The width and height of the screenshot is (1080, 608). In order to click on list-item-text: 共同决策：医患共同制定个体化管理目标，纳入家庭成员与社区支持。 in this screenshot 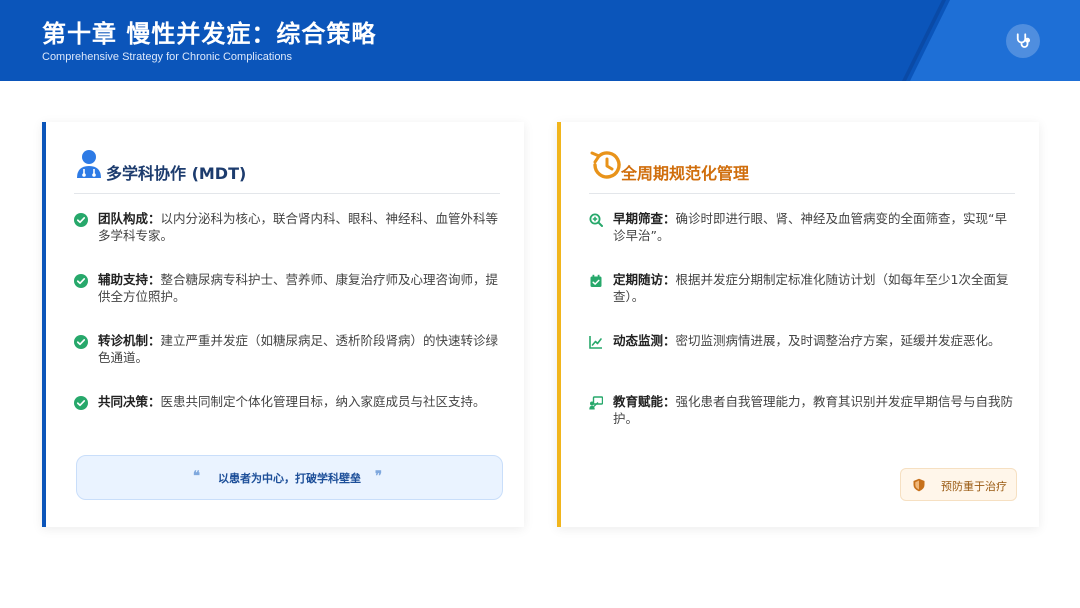, I will do `click(300, 401)`.